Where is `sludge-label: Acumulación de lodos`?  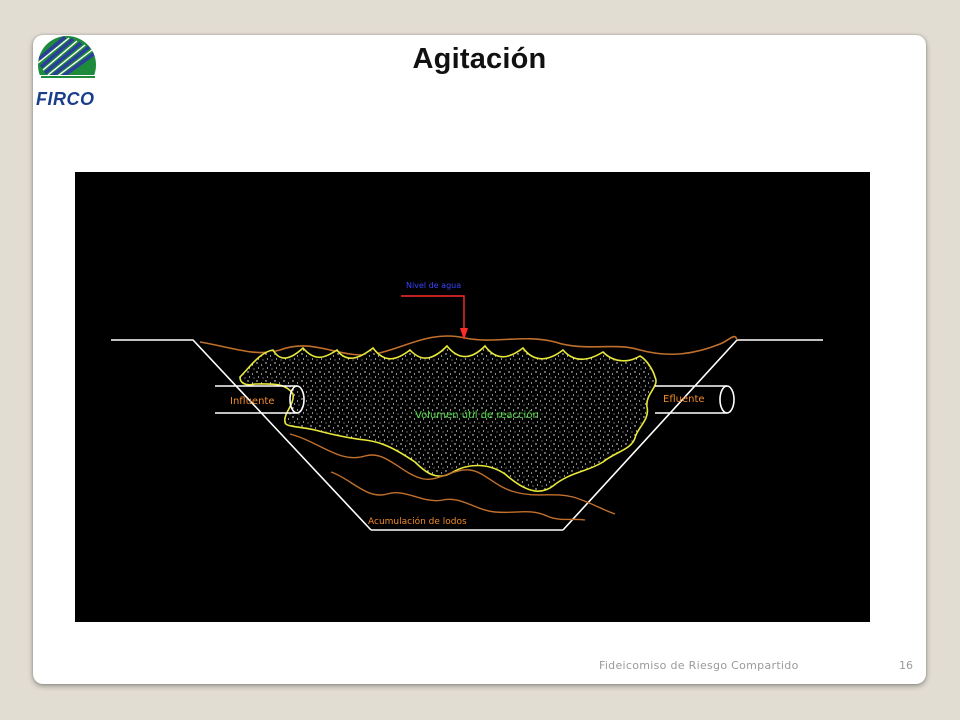
sludge-label: Acumulación de lodos is located at coordinates (417, 521).